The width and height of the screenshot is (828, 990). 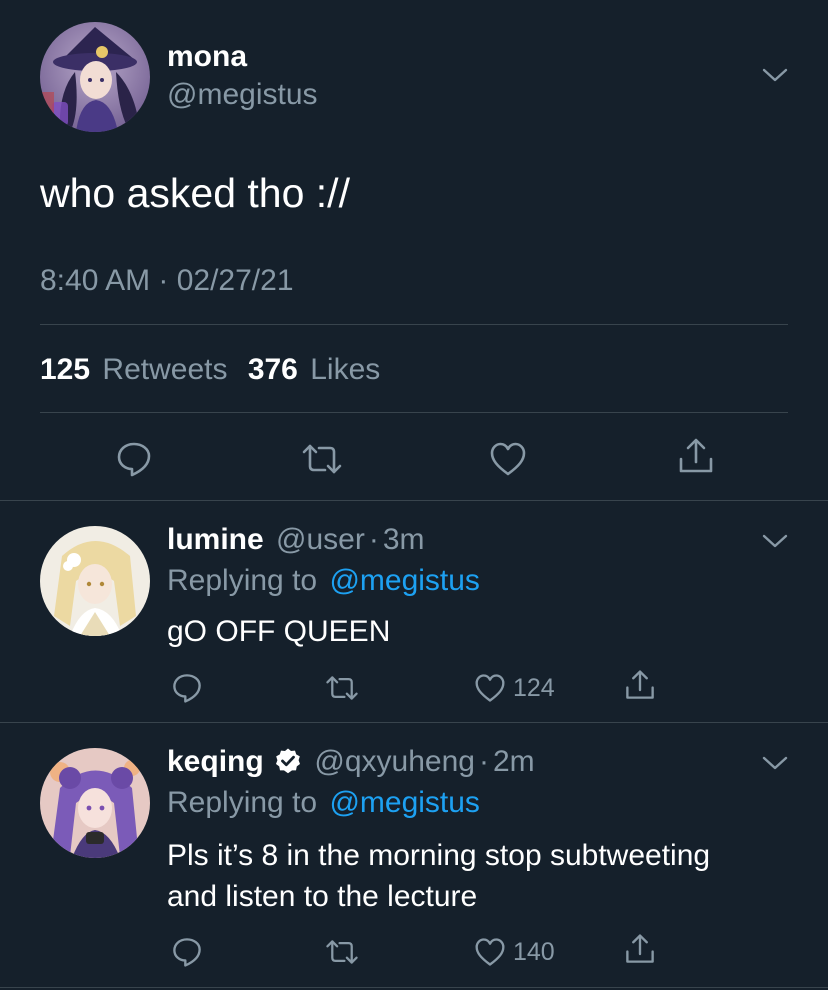 I want to click on retweets-label: Retweets, so click(x=164, y=369).